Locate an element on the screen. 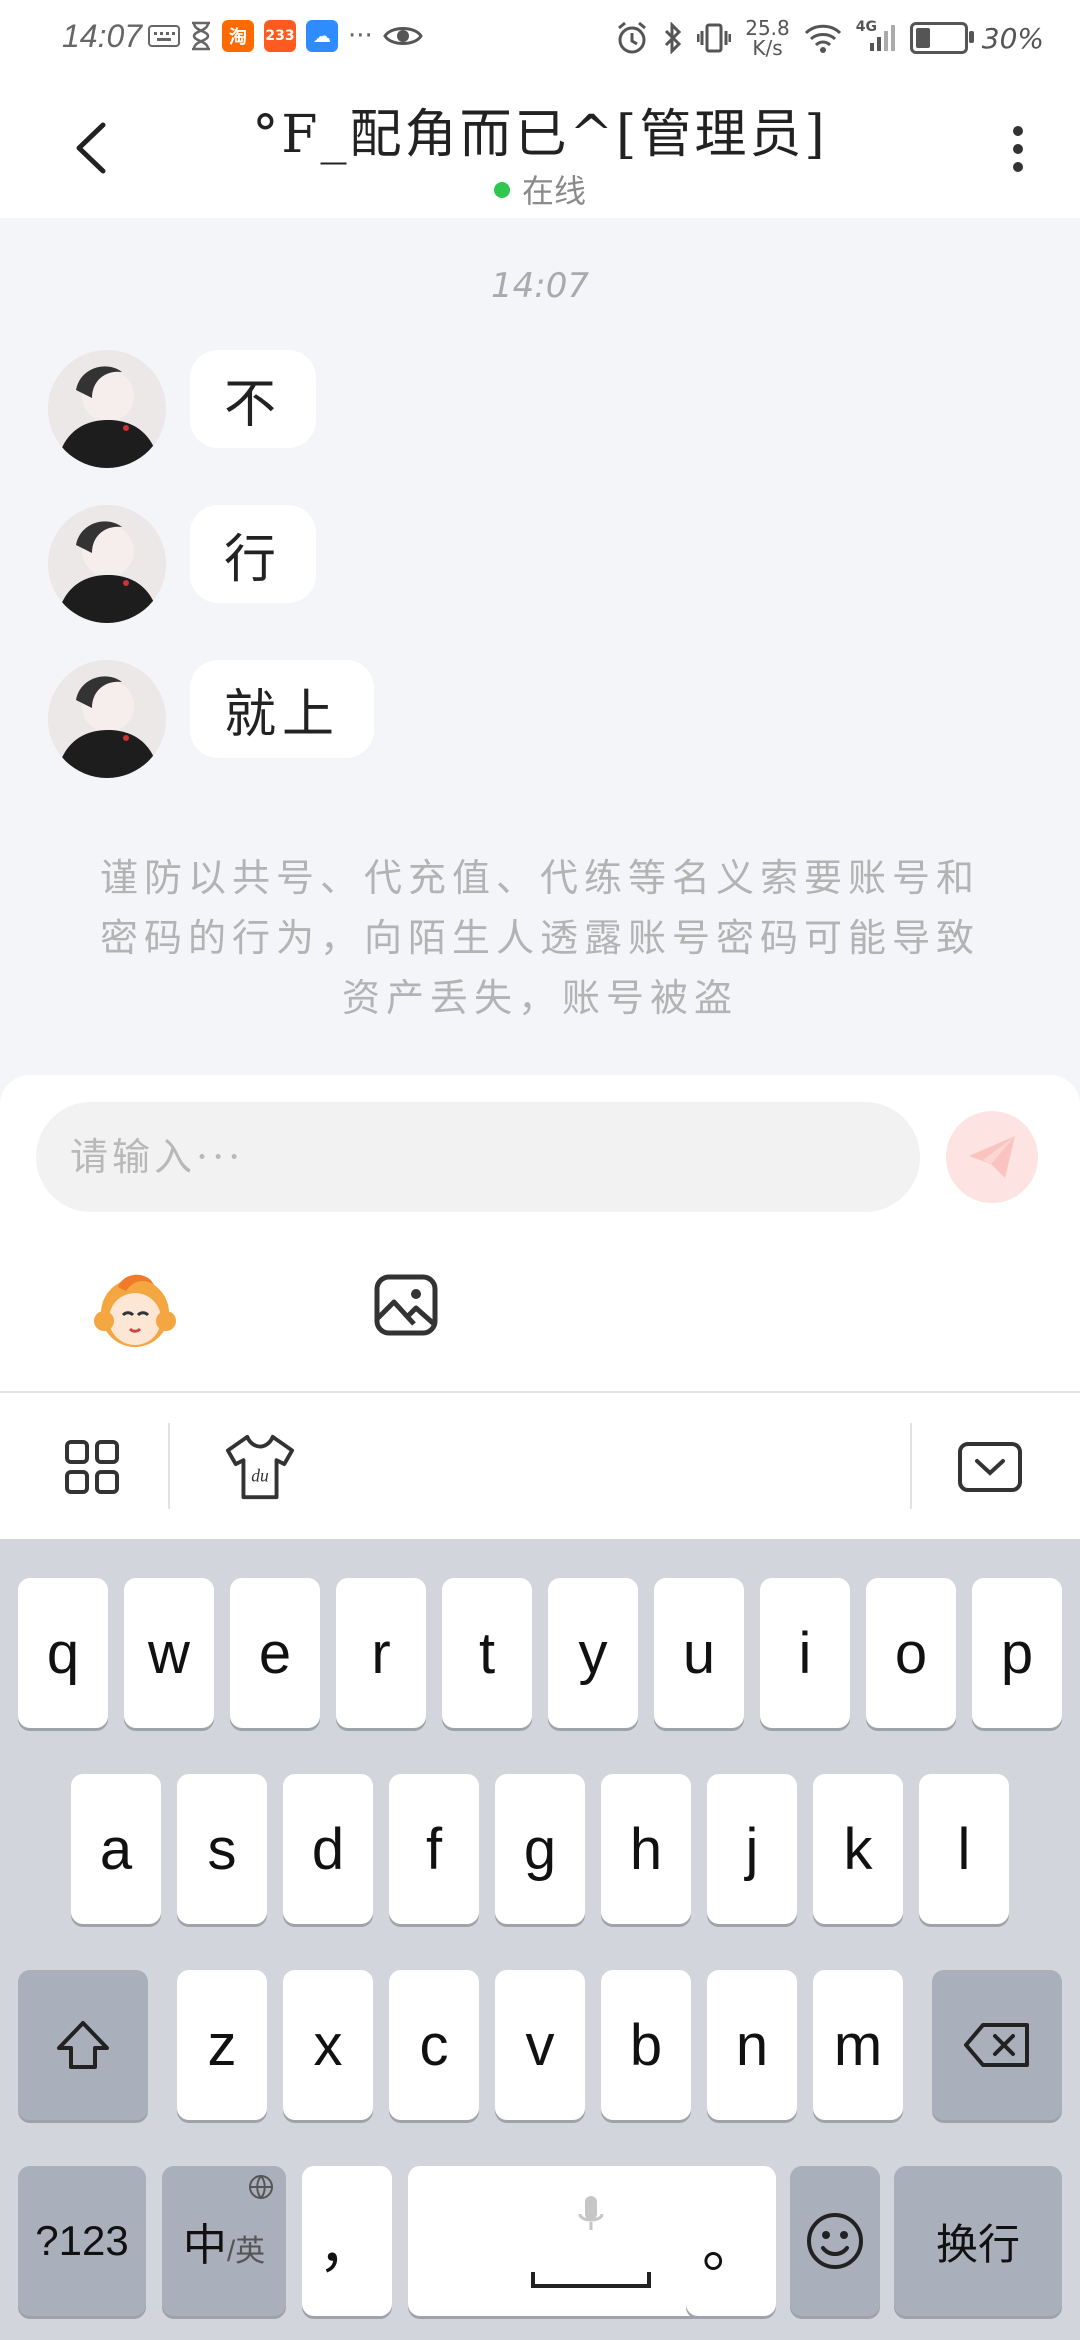 This screenshot has height=2340, width=1080. alarm-icon is located at coordinates (632, 37).